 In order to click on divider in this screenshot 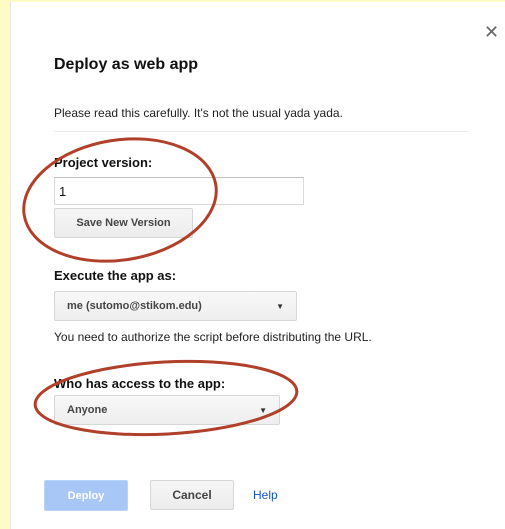, I will do `click(261, 131)`.